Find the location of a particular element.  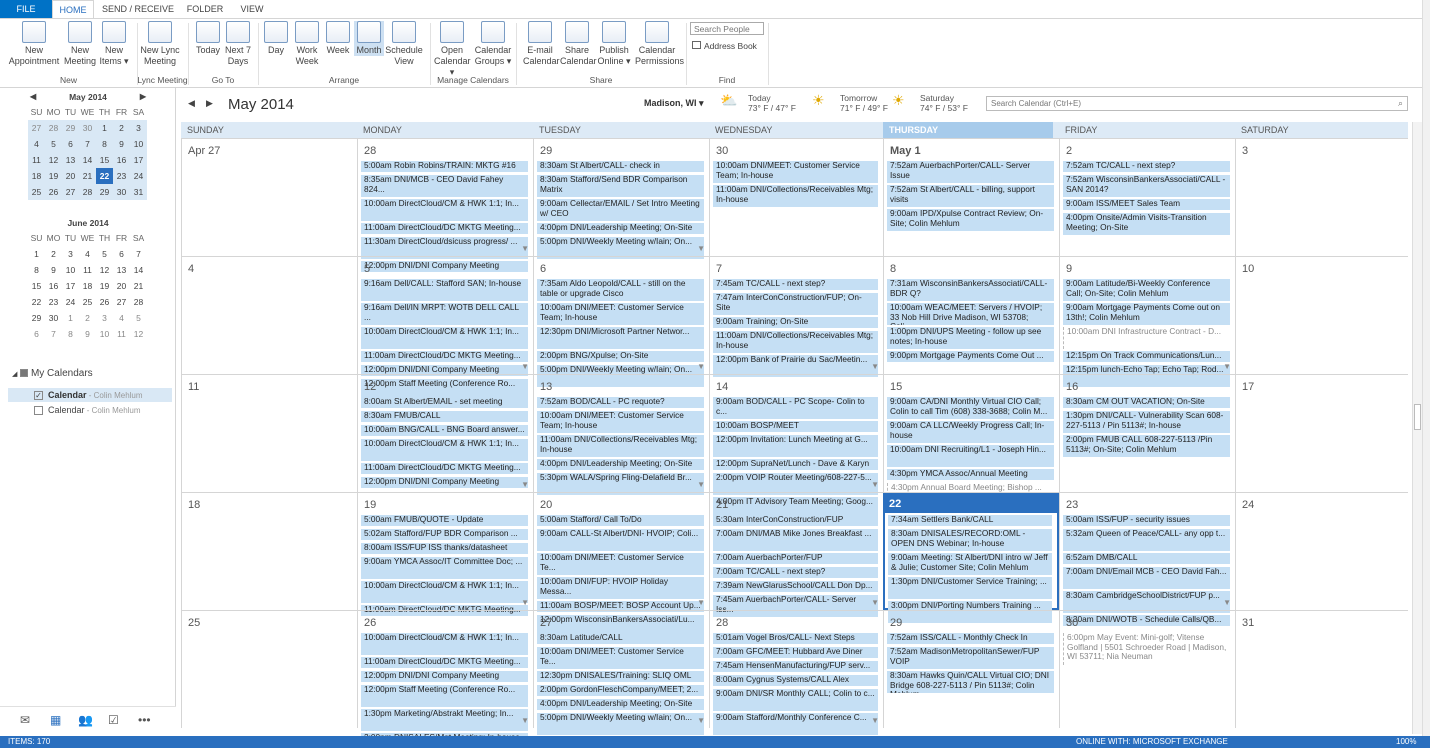

day-cell: 17 is located at coordinates (1321, 433).